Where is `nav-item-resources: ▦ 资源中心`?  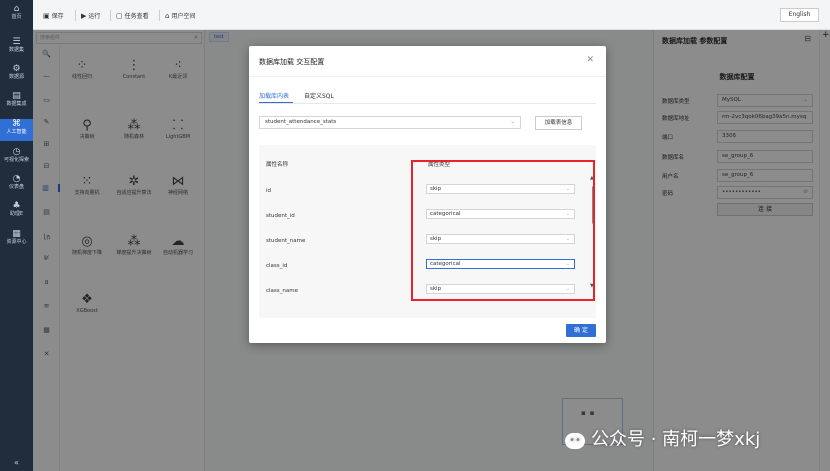 nav-item-resources: ▦ 资源中心 is located at coordinates (16, 240).